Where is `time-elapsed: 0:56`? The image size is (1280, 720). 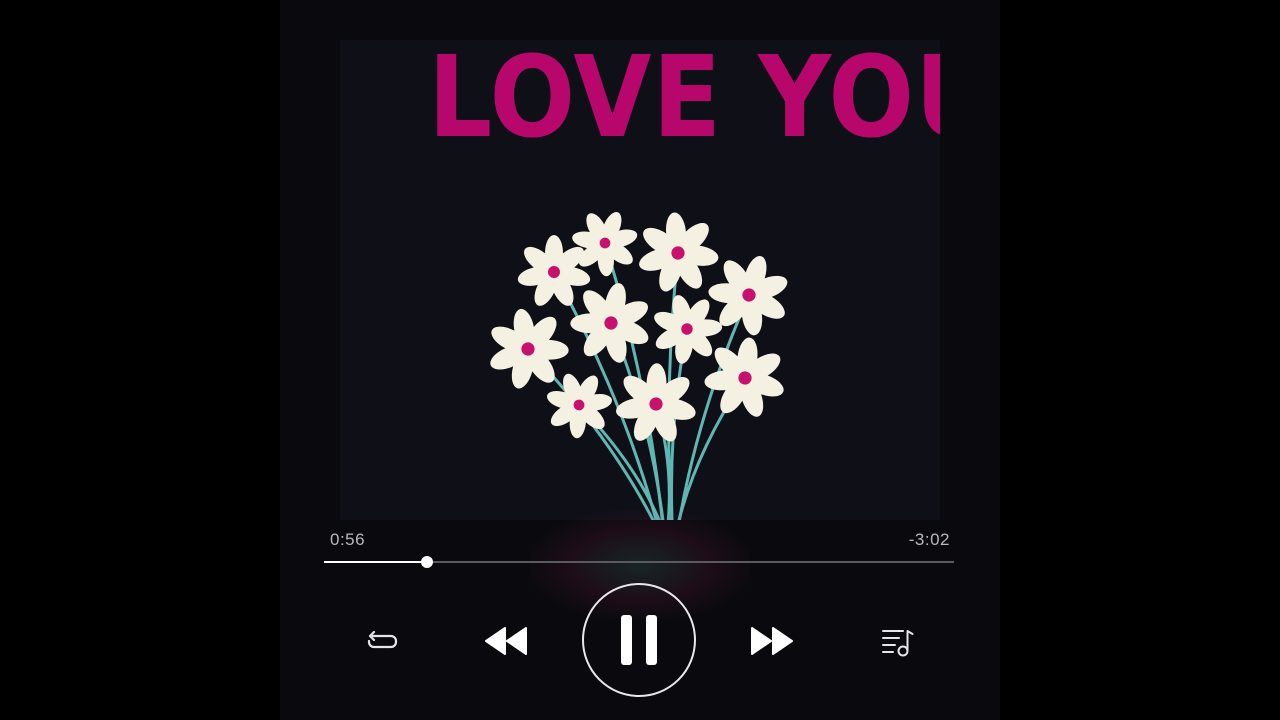
time-elapsed: 0:56 is located at coordinates (348, 539).